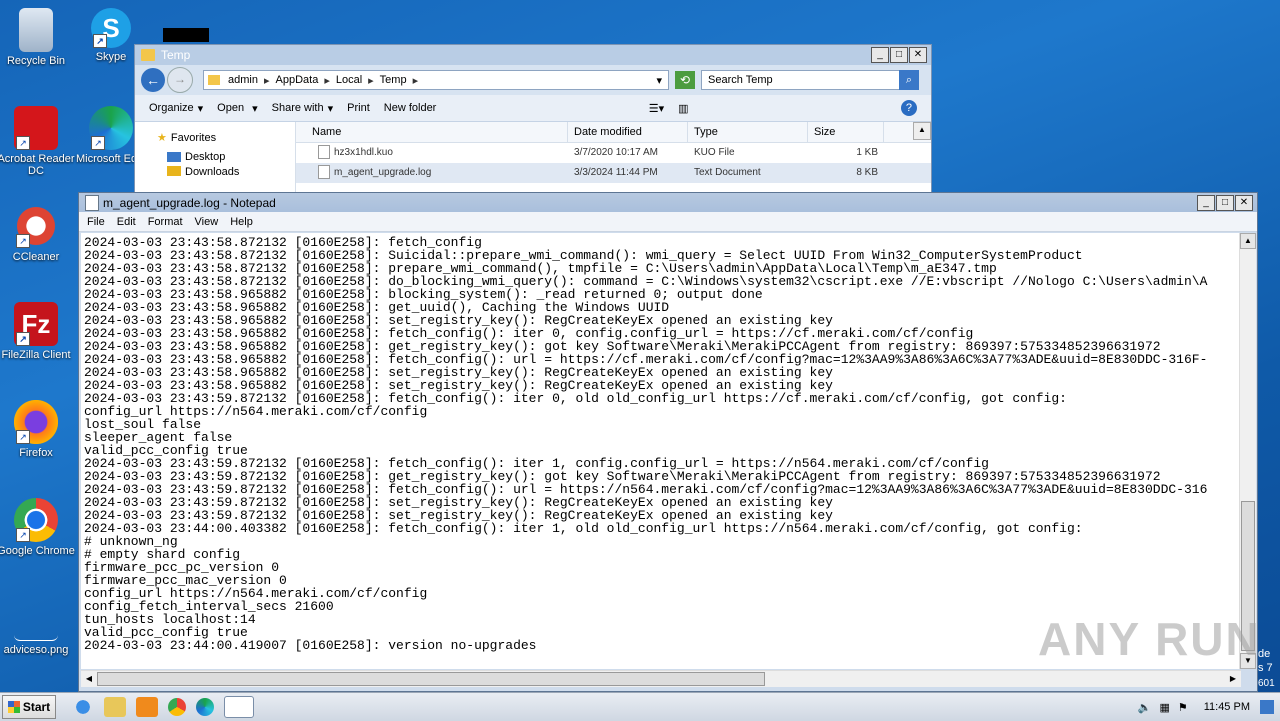  I want to click on file-explorer-icon, so click(115, 707).